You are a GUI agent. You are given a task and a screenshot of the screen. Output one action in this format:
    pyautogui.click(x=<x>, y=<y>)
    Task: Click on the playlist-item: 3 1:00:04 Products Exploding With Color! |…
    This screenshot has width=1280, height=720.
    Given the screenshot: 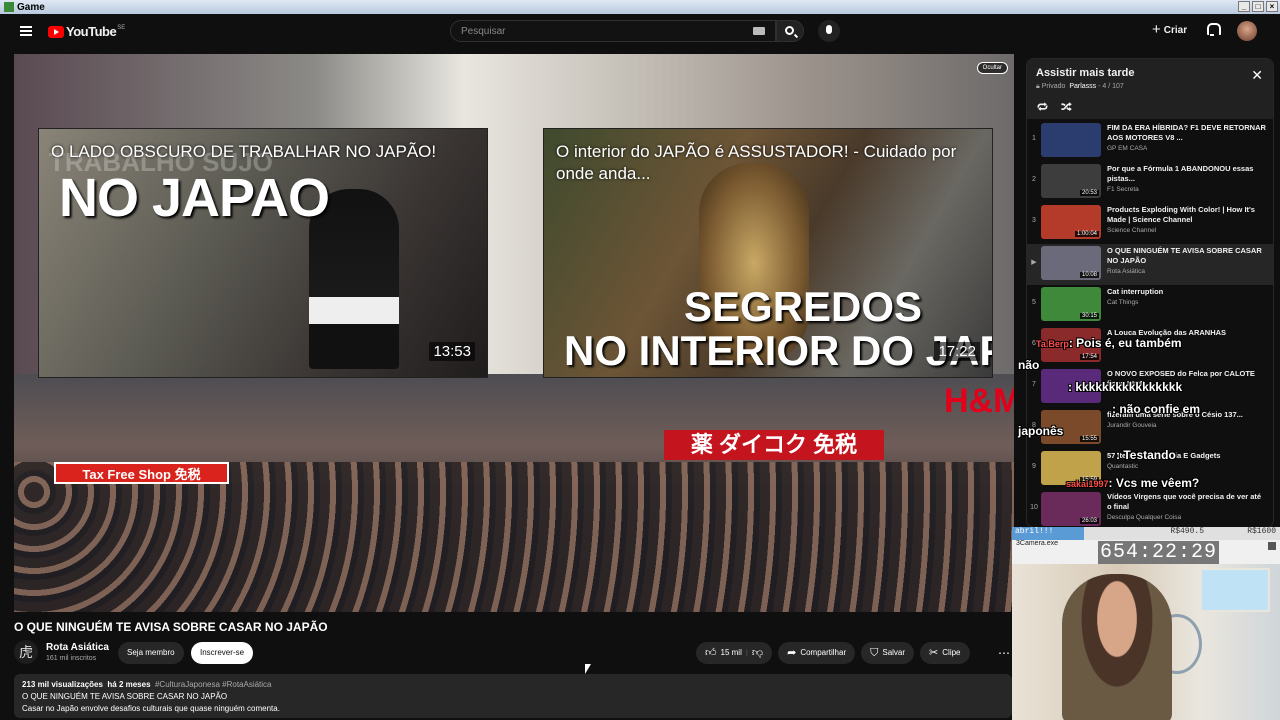 What is the action you would take?
    pyautogui.click(x=1150, y=223)
    